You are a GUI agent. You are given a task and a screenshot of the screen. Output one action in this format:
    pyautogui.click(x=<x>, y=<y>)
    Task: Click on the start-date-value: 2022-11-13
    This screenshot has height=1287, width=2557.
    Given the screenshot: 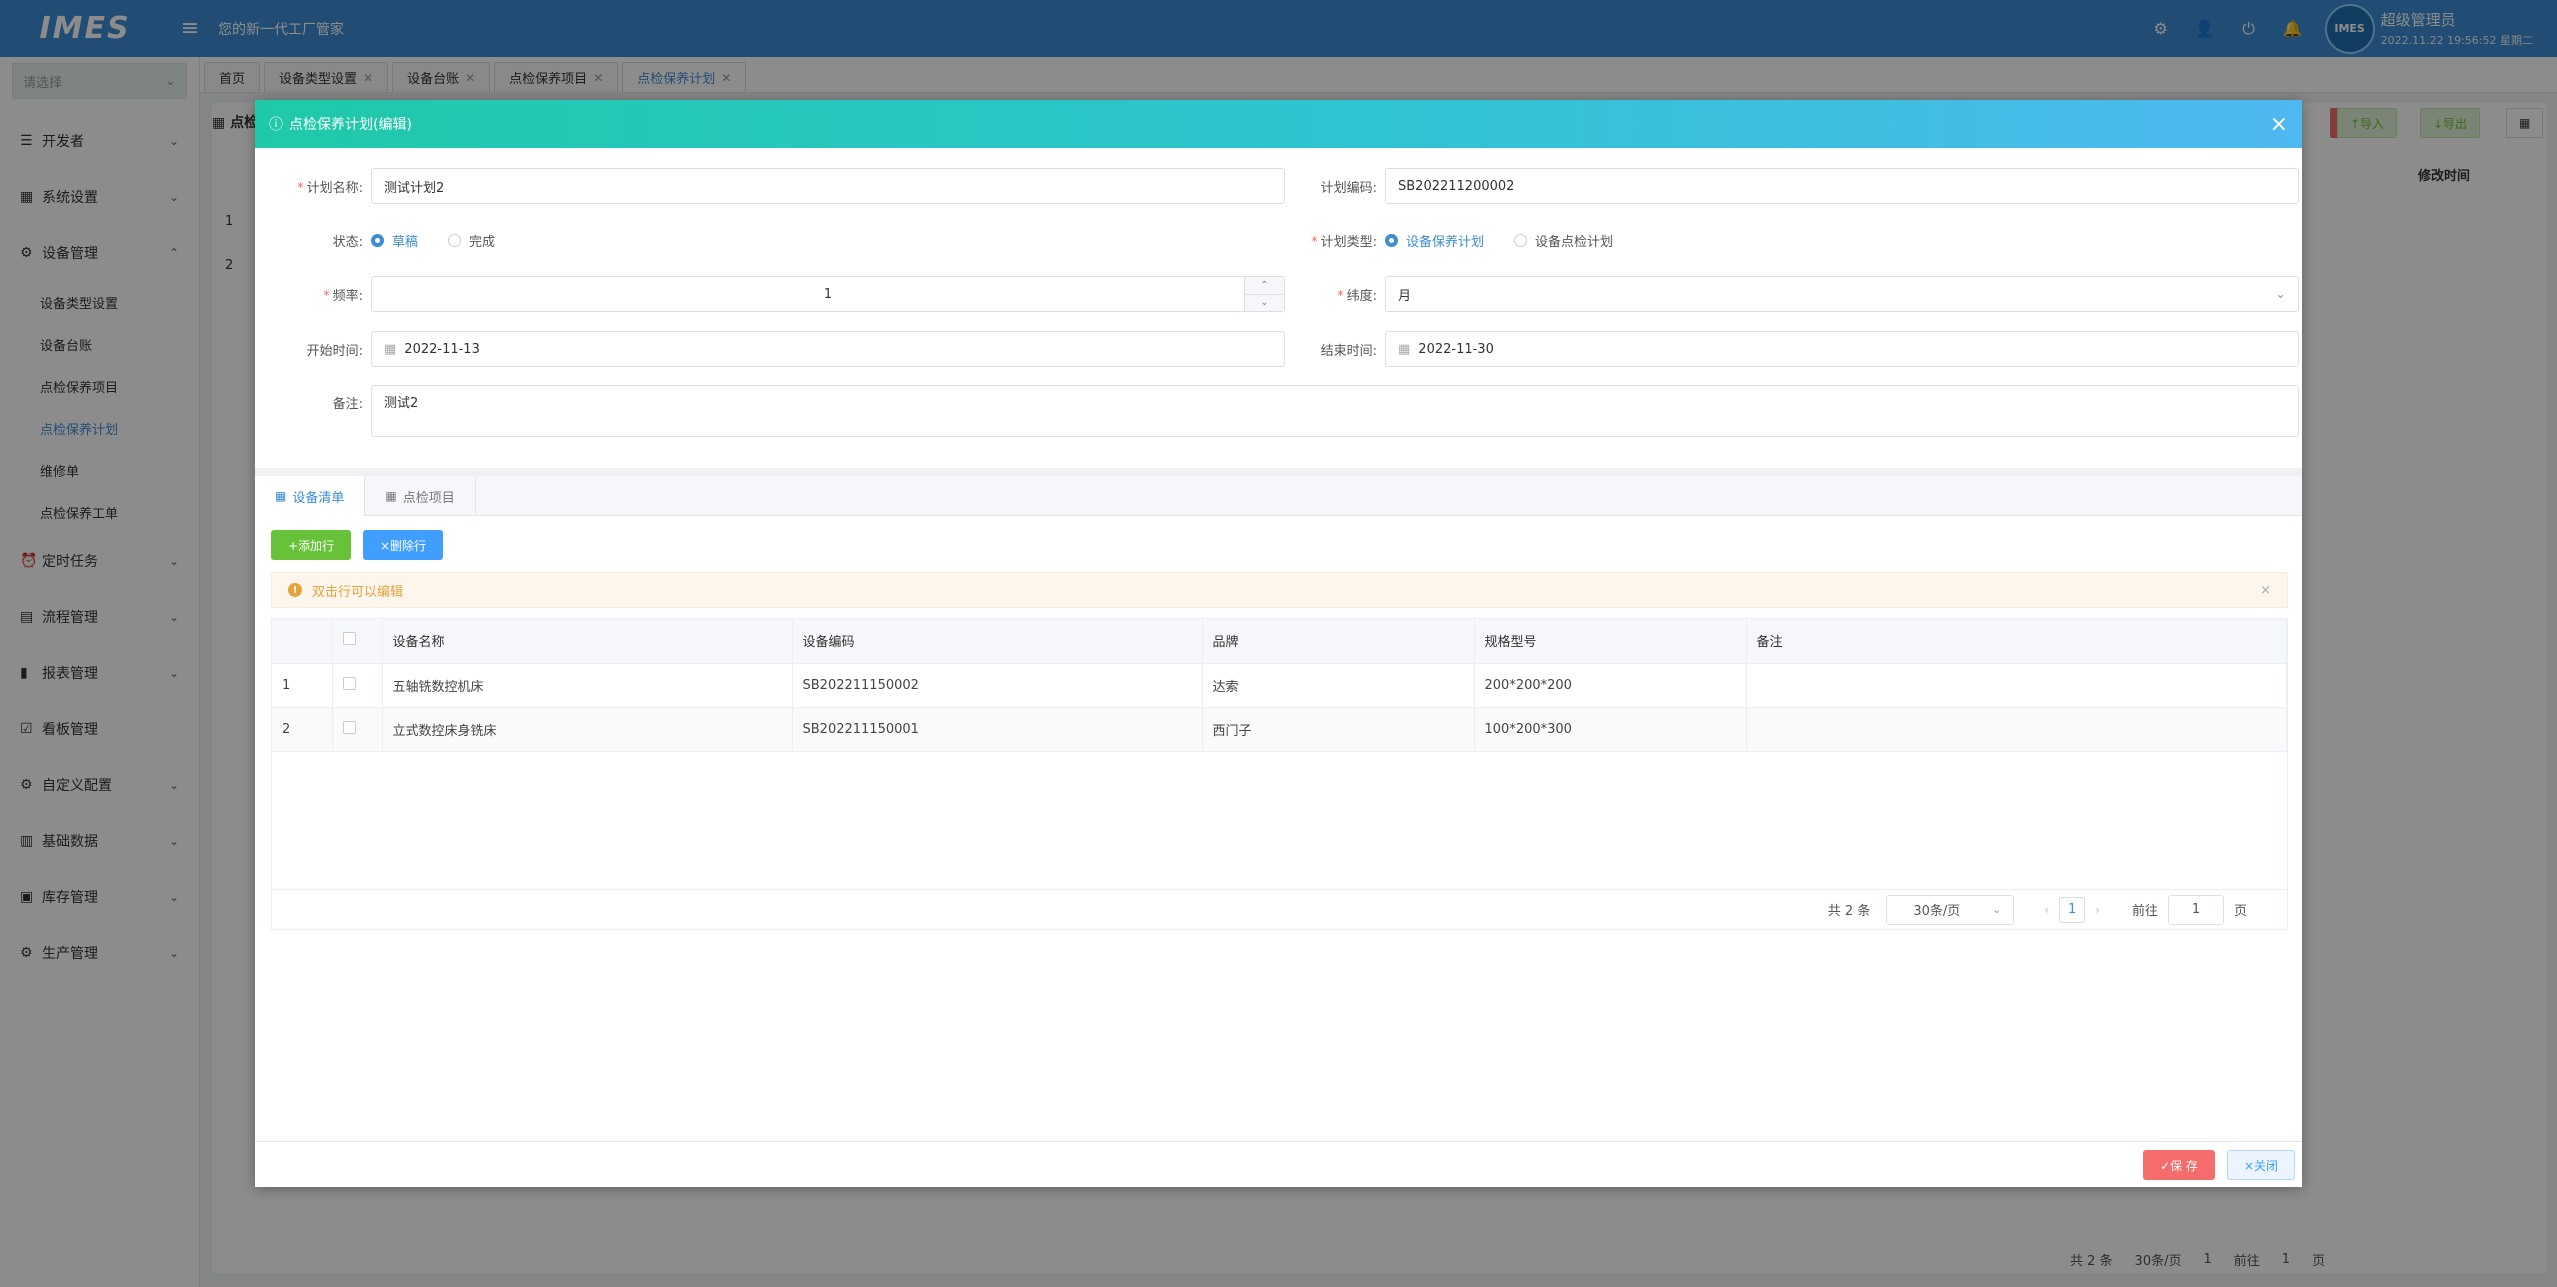 What is the action you would take?
    pyautogui.click(x=442, y=349)
    